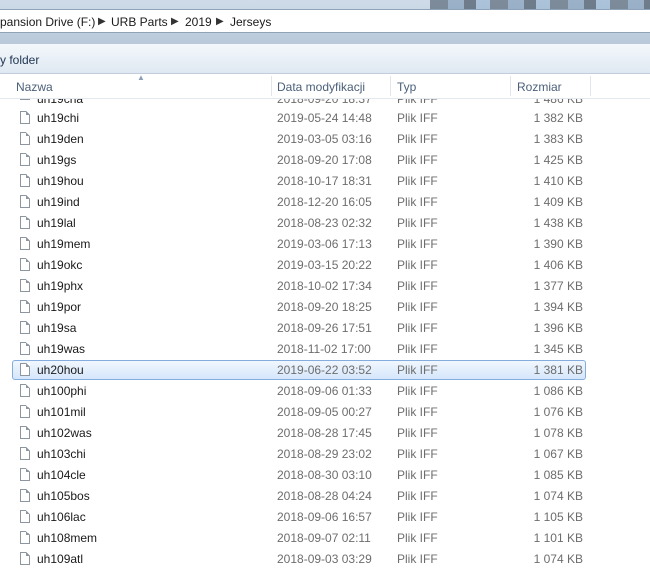  I want to click on file-name: uh19den, so click(60, 139).